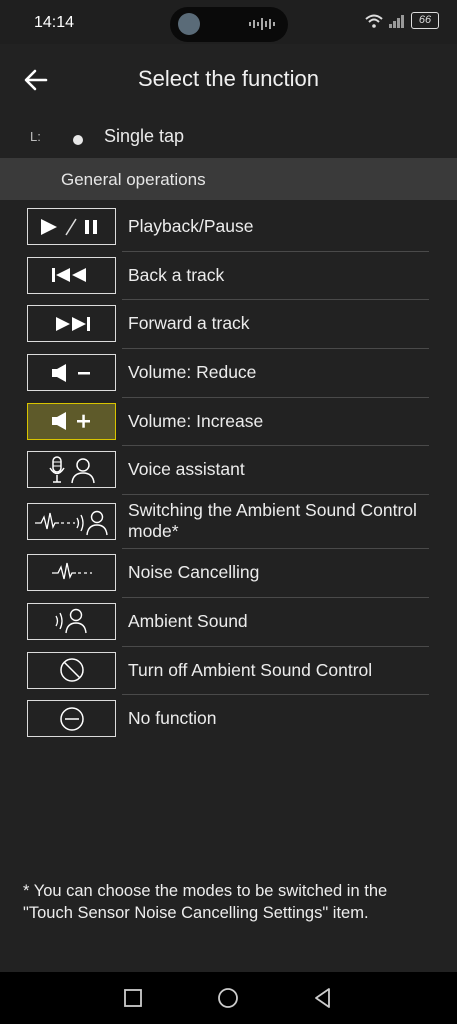 This screenshot has width=457, height=1024. I want to click on list-item-volume-reduce: Volume: Reduce, so click(228, 373).